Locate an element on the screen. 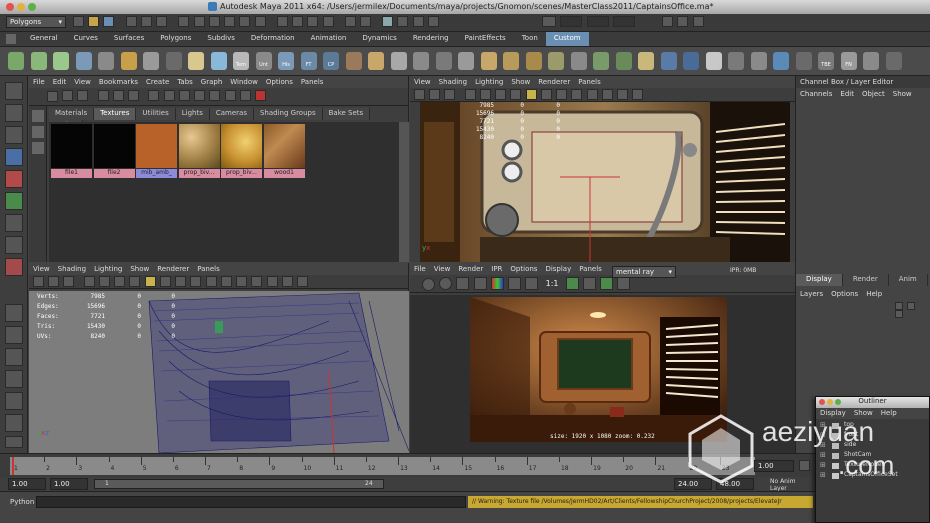  ipr-icon is located at coordinates (446, 283).